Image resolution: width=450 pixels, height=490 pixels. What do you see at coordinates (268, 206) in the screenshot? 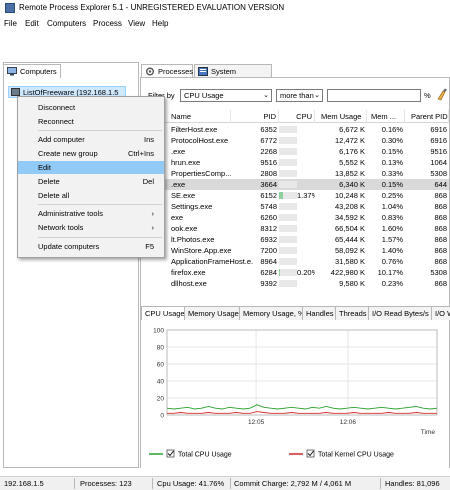
I see `process-pid-cell: 5748` at bounding box center [268, 206].